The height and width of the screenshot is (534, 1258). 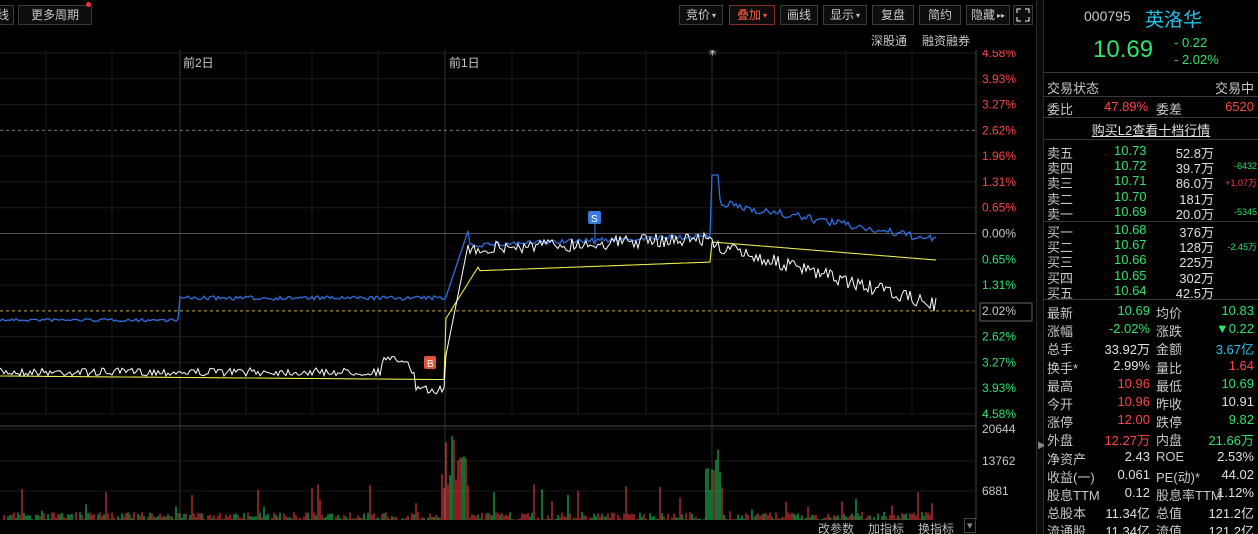 What do you see at coordinates (1169, 386) in the screenshot?
I see `stat-label: 最低` at bounding box center [1169, 386].